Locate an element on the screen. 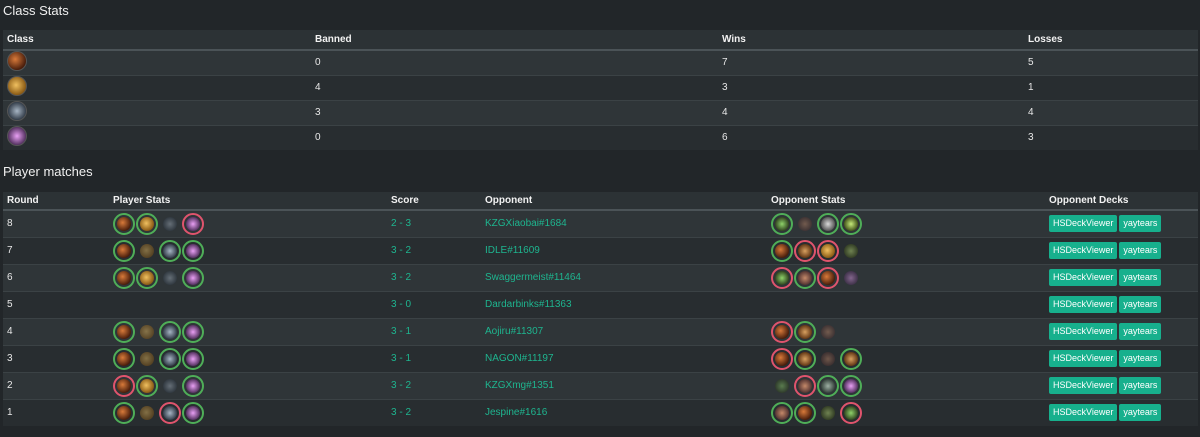  opponent-link: IDLE#11609 is located at coordinates (624, 250).